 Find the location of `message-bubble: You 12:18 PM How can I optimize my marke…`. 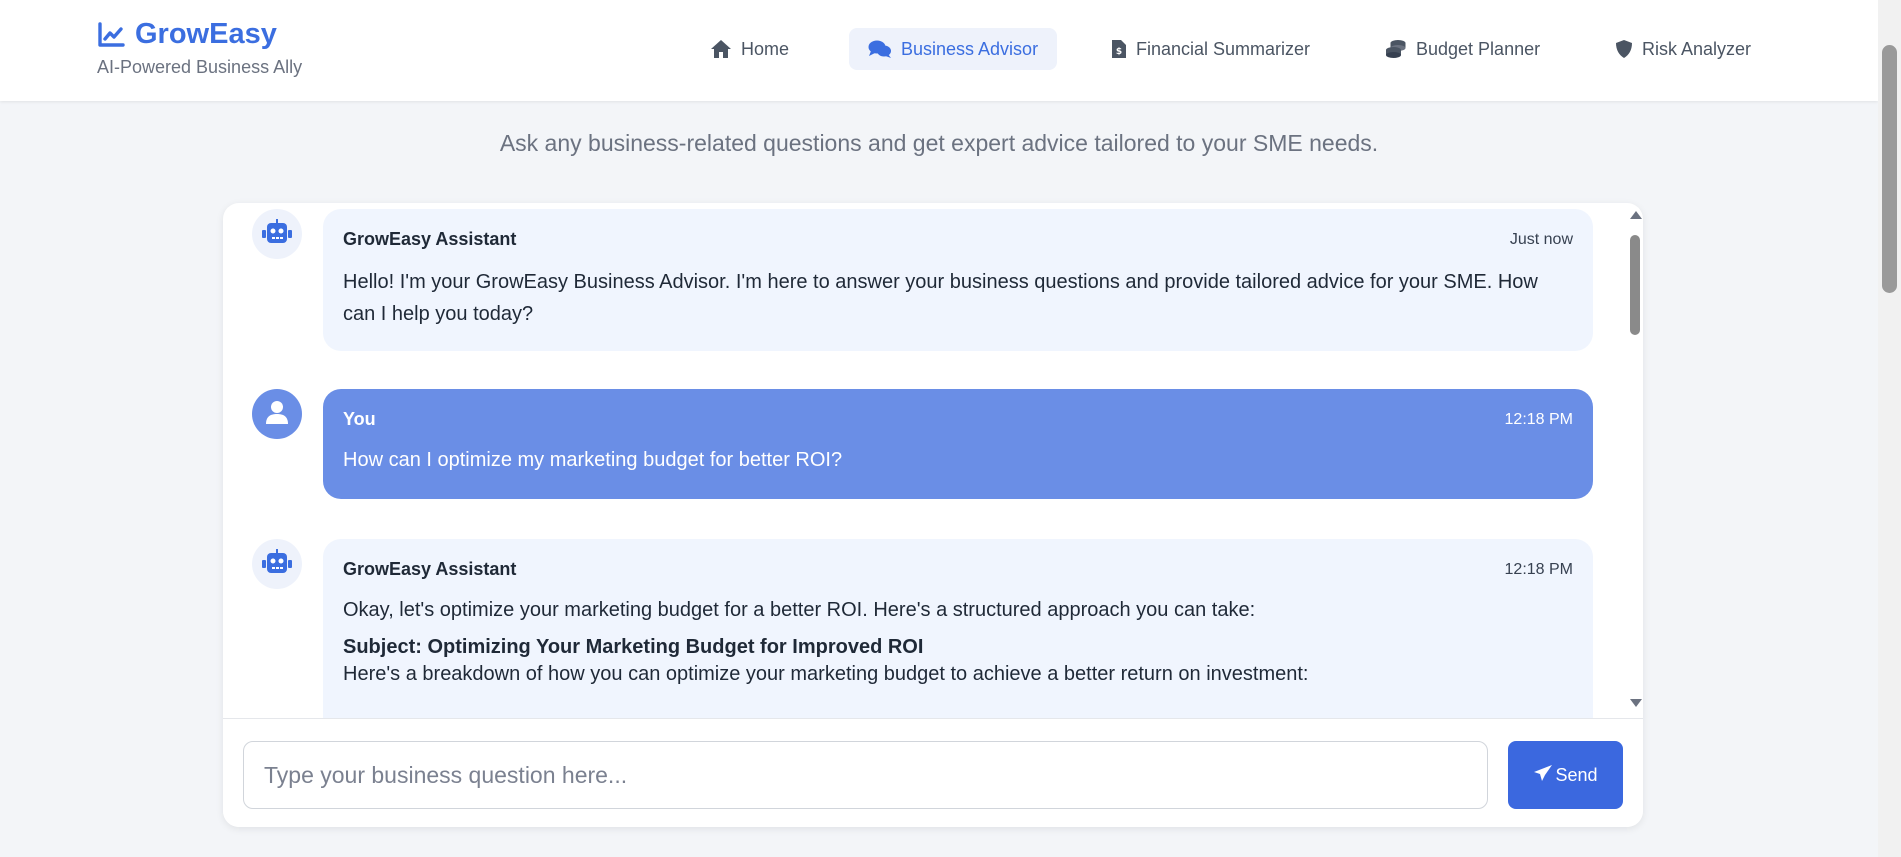

message-bubble: You 12:18 PM How can I optimize my marke… is located at coordinates (958, 444).